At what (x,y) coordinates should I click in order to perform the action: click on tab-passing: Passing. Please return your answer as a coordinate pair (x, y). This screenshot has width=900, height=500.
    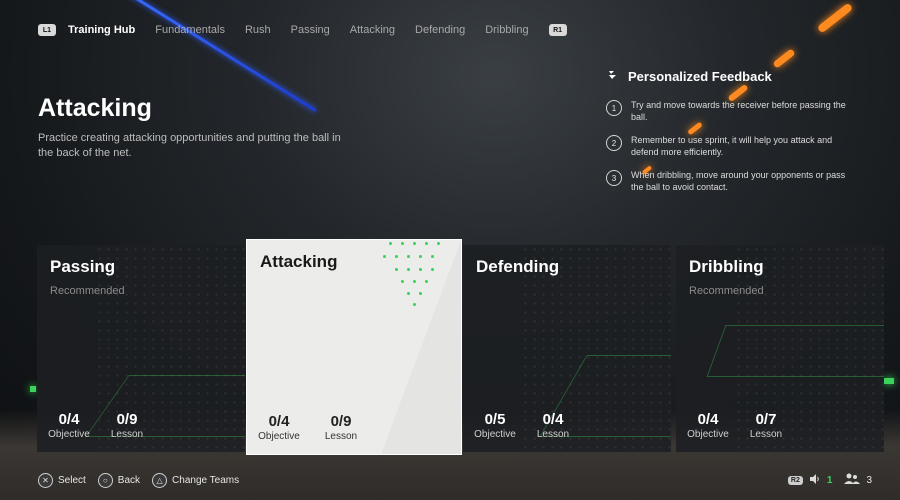
    Looking at the image, I should click on (310, 30).